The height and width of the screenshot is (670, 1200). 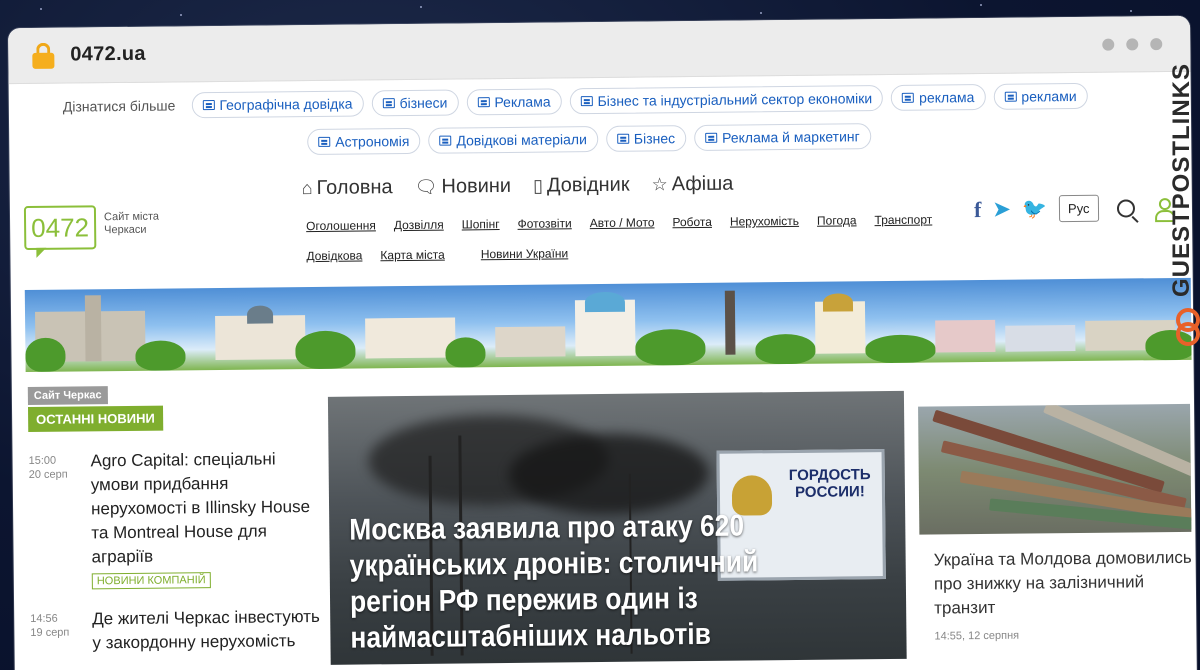 What do you see at coordinates (659, 184) in the screenshot?
I see `star-icon: ☆` at bounding box center [659, 184].